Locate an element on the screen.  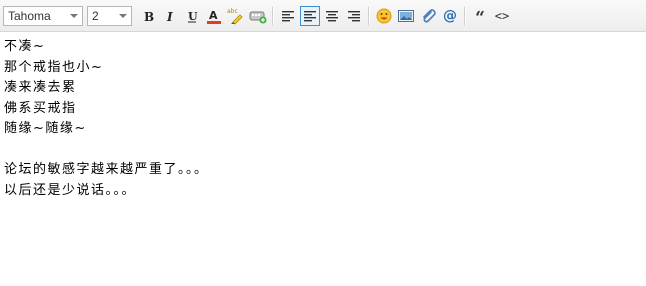
align-justify-button is located at coordinates (332, 16).